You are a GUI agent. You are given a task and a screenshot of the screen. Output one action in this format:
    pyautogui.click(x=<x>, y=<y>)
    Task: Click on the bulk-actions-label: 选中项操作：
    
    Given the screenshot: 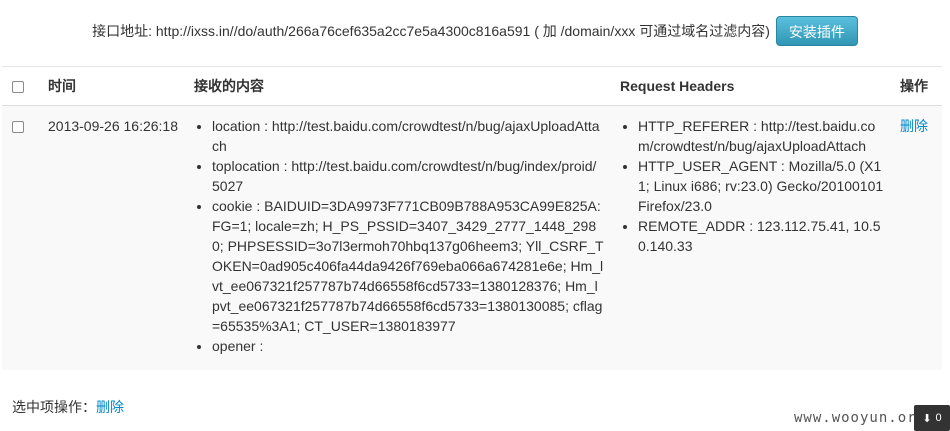 What is the action you would take?
    pyautogui.click(x=54, y=407)
    